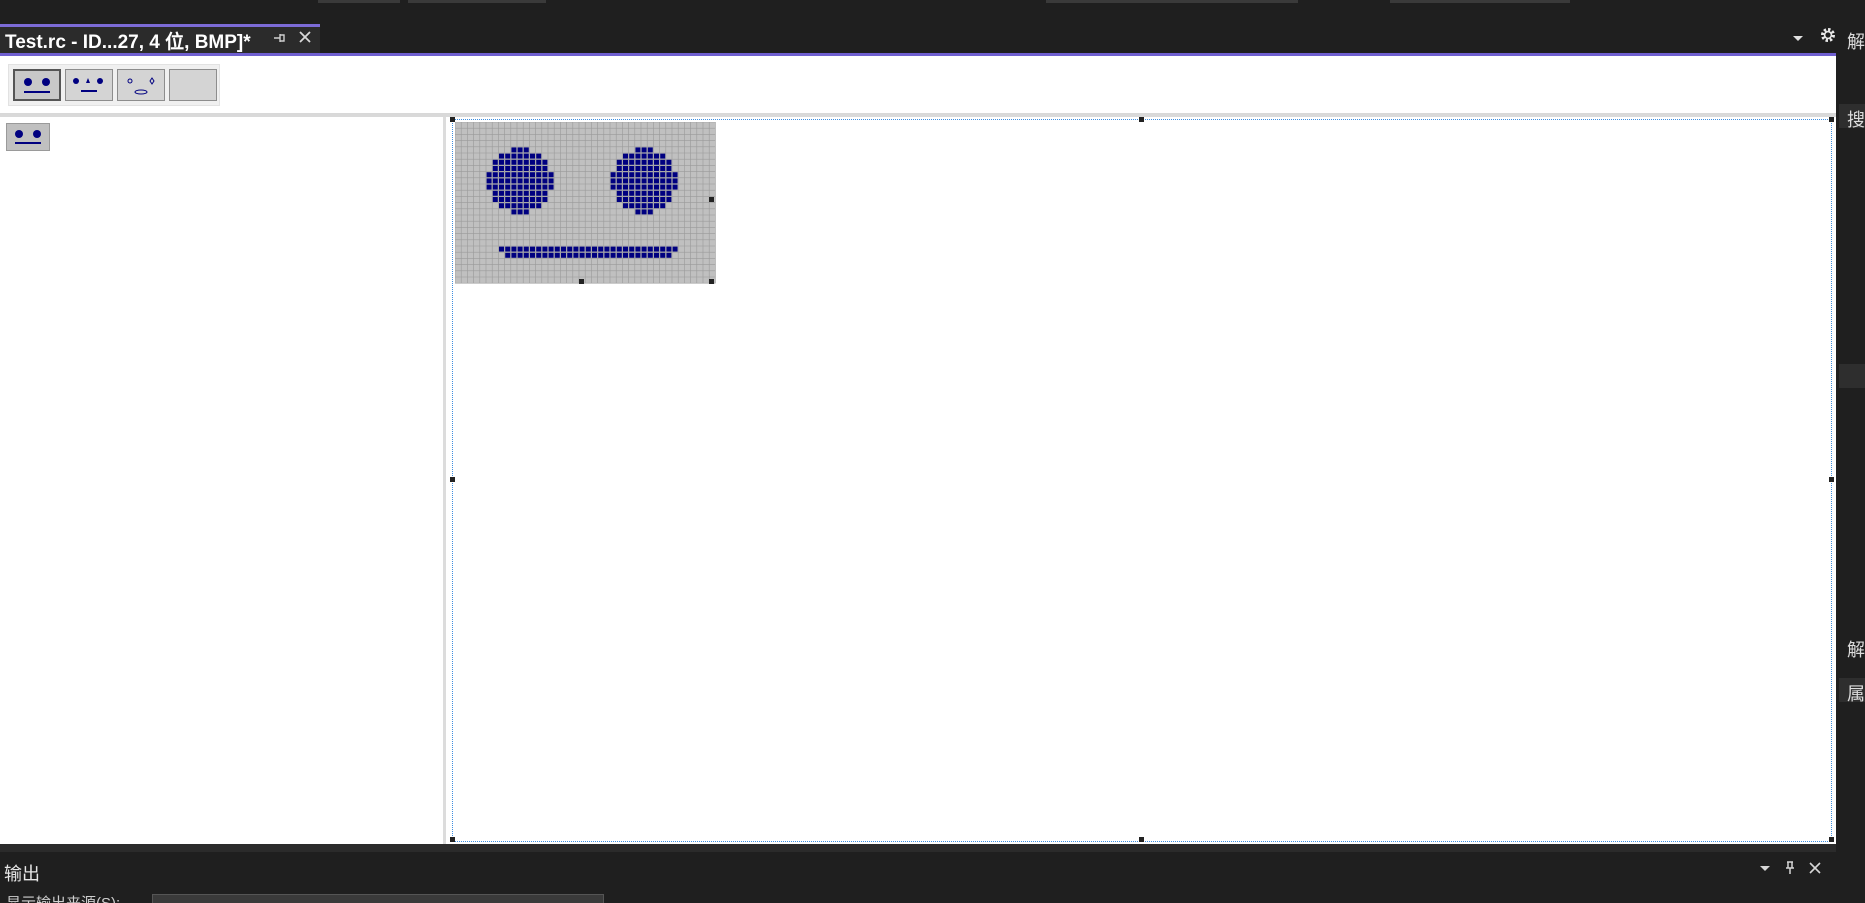 Image resolution: width=1865 pixels, height=903 pixels. Describe the element at coordinates (1850, 649) in the screenshot. I see `dock-tab-solution-2: 解` at that location.